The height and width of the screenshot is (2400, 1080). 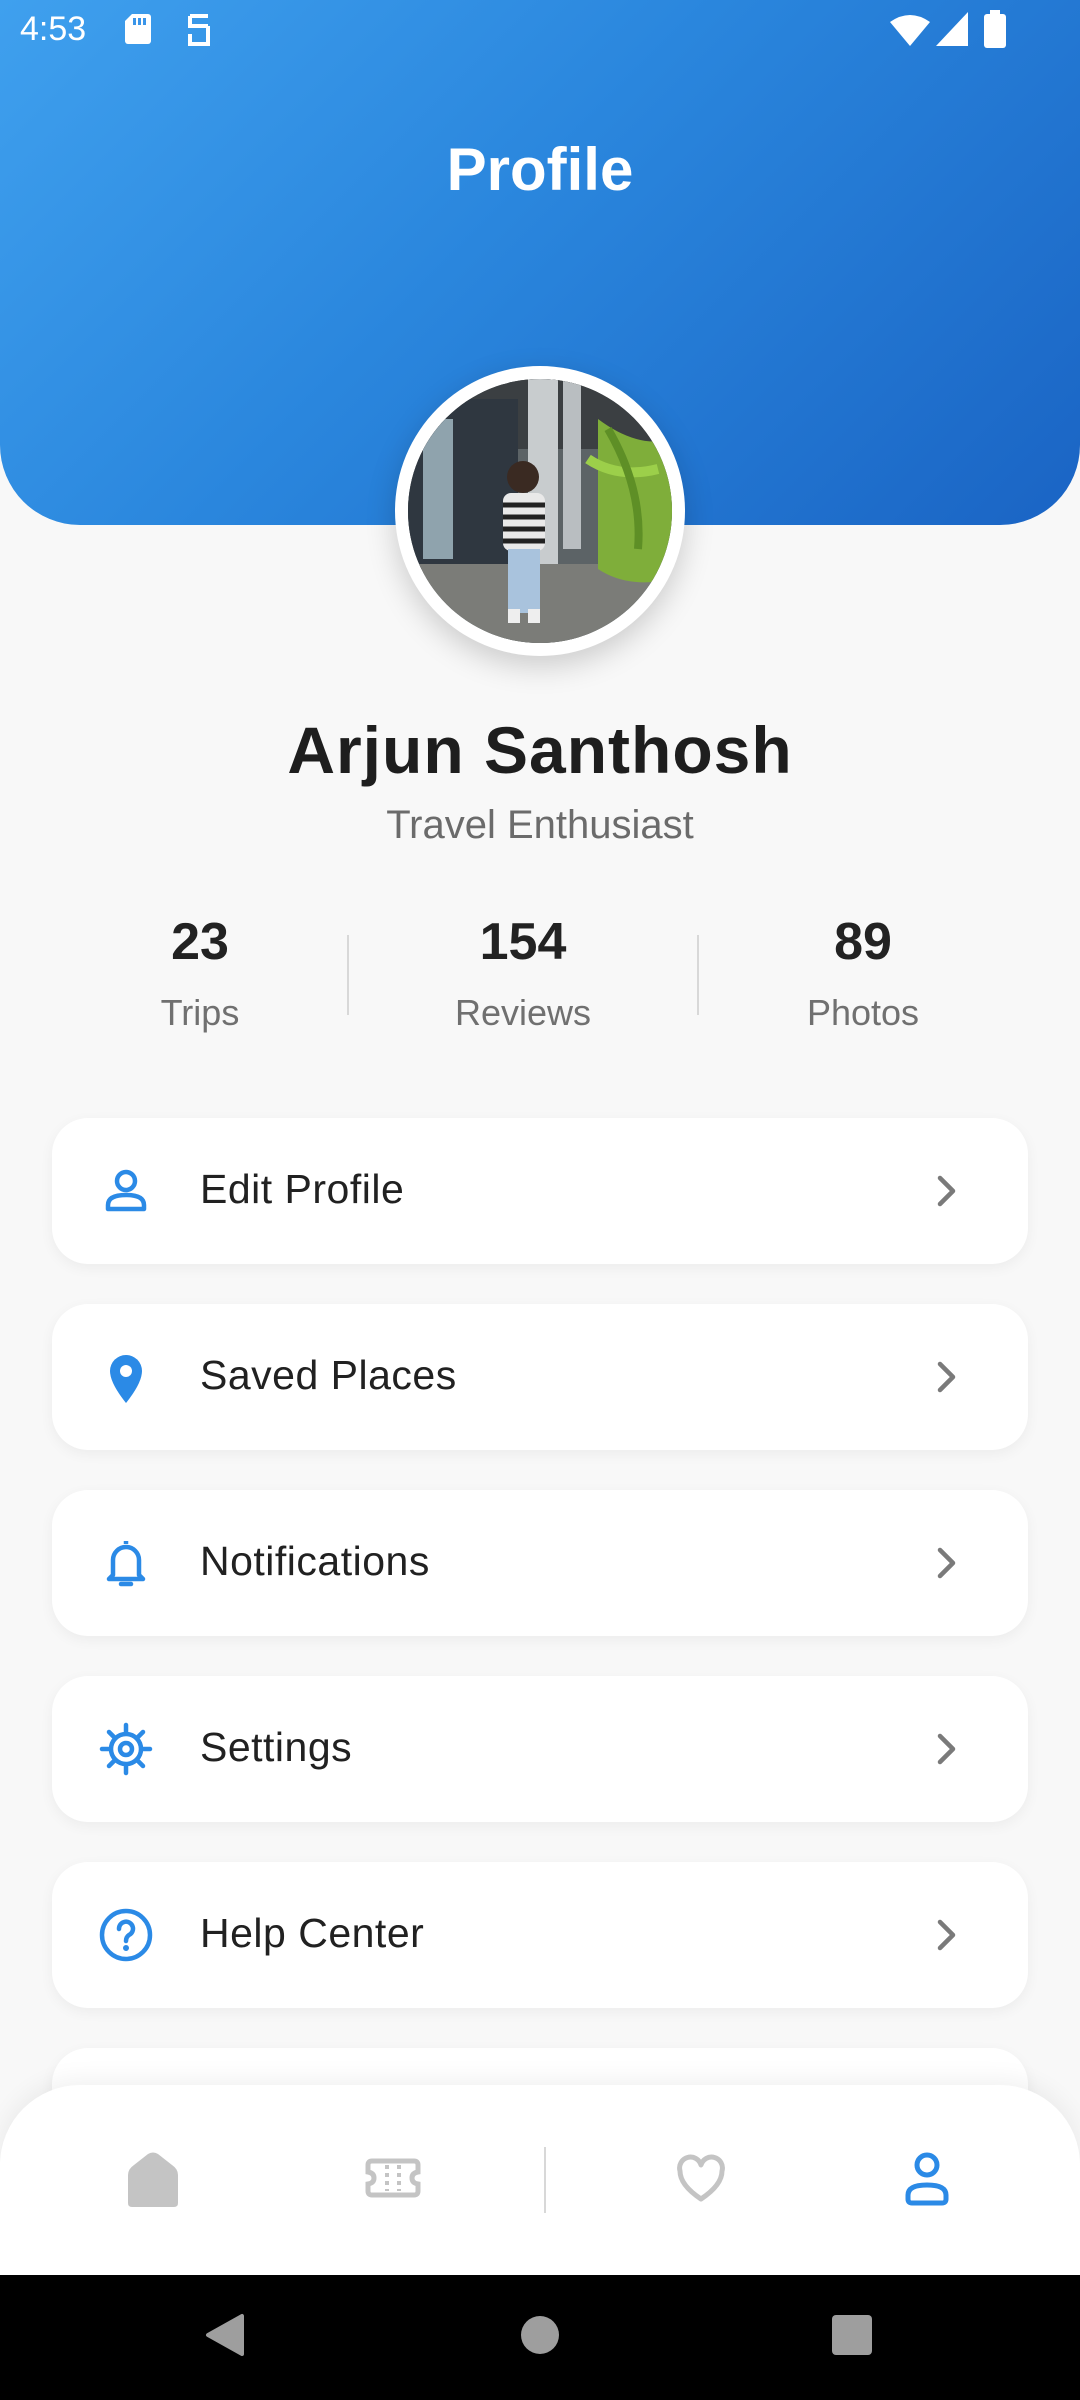 I want to click on stat-label: Photos, so click(x=863, y=1012).